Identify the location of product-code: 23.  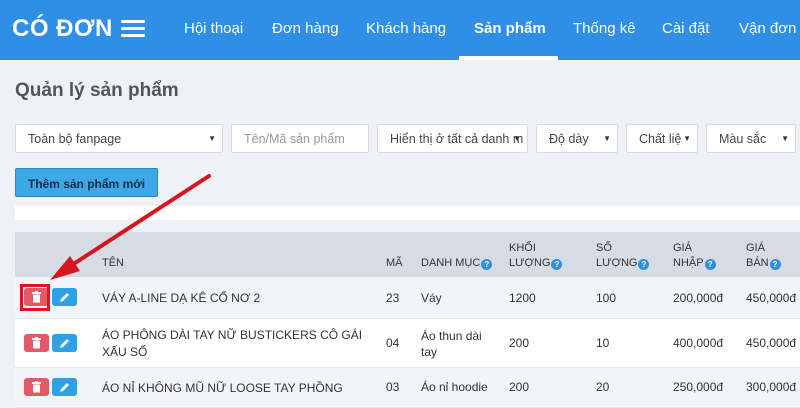
(393, 298).